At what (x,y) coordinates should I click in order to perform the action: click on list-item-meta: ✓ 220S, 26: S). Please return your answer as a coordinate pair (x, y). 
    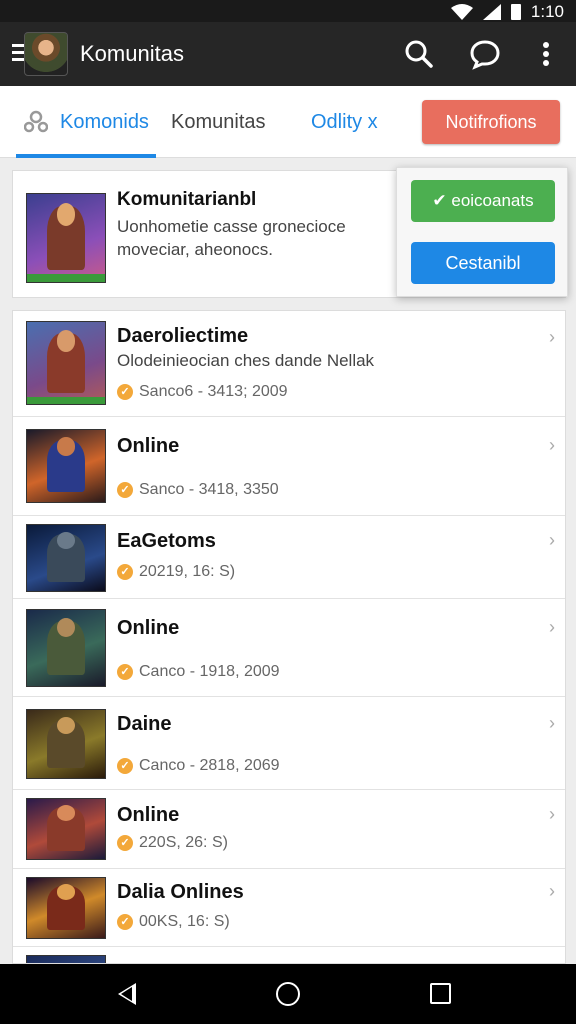
    Looking at the image, I should click on (172, 843).